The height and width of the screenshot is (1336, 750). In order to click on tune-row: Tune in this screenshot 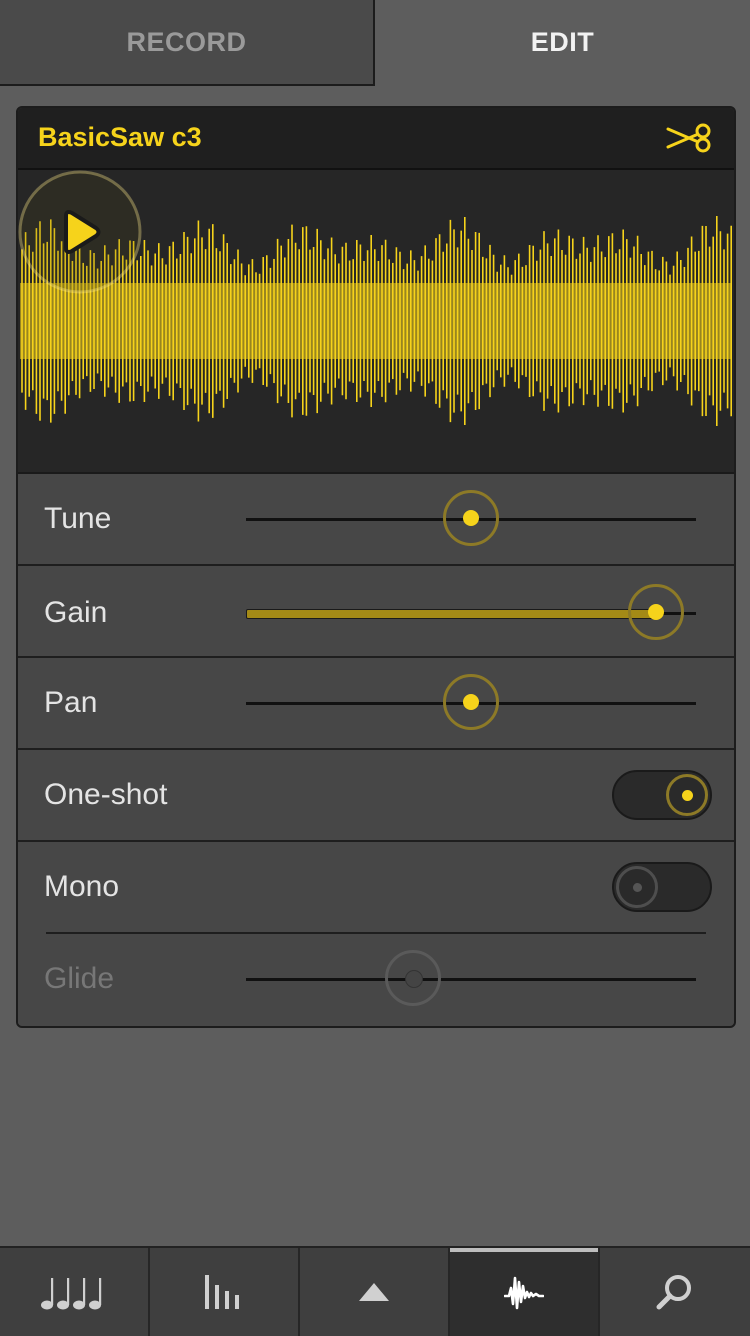, I will do `click(376, 520)`.